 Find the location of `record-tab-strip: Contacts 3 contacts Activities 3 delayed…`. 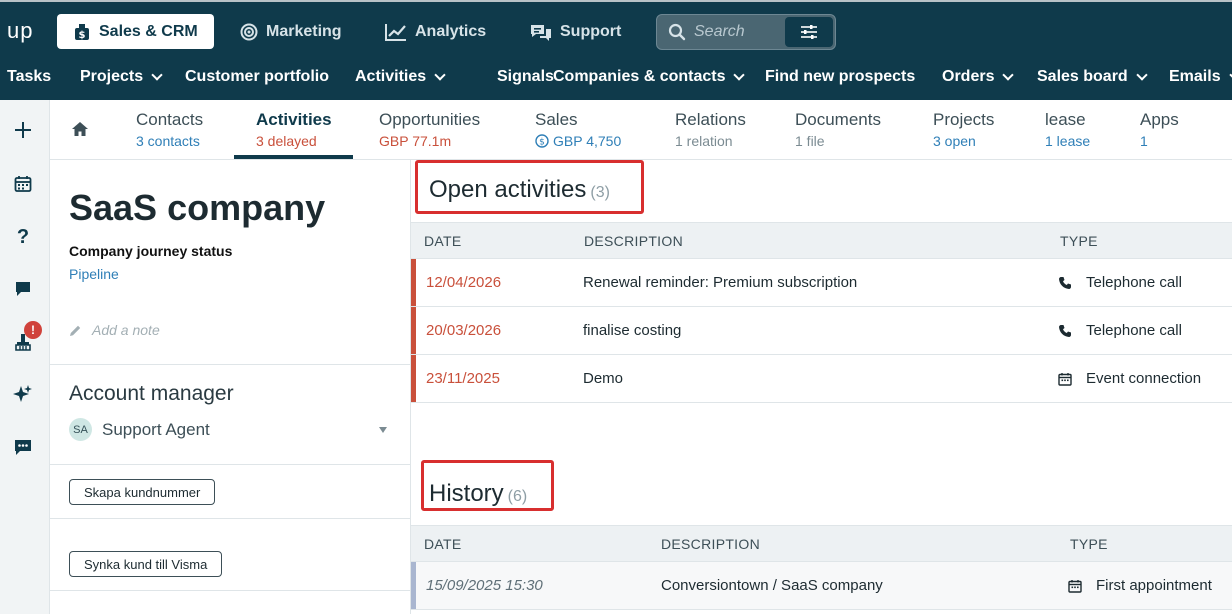

record-tab-strip: Contacts 3 contacts Activities 3 delayed… is located at coordinates (641, 130).